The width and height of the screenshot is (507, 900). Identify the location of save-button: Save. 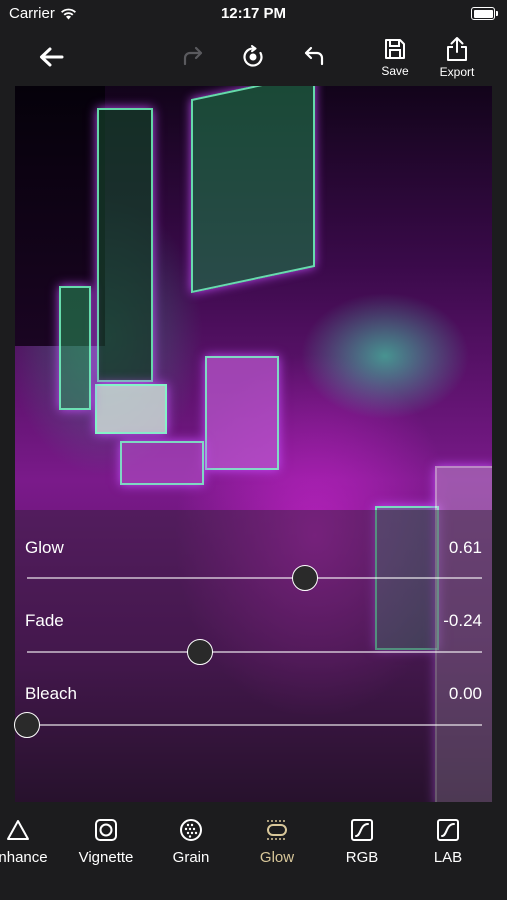
(395, 57).